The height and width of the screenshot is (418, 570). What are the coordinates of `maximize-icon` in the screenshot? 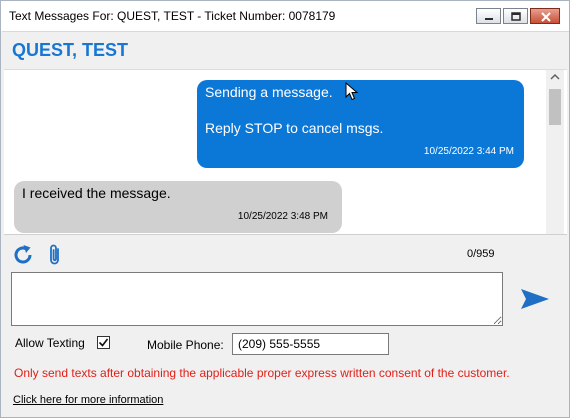 It's located at (516, 16).